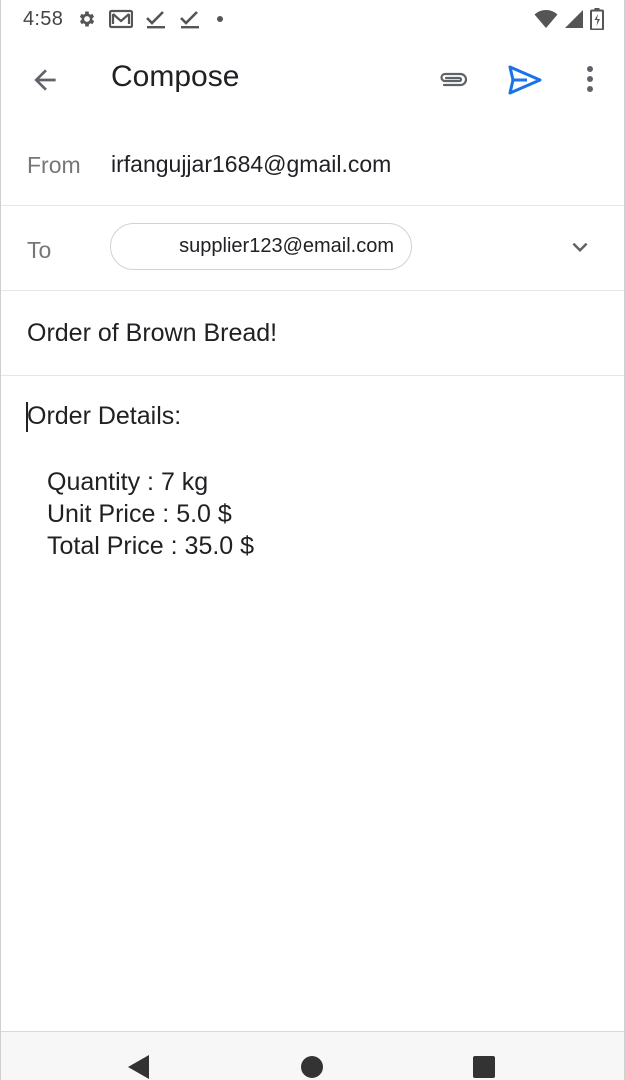 This screenshot has width=625, height=1080. Describe the element at coordinates (312, 19) in the screenshot. I see `status-bar: 4:58` at that location.